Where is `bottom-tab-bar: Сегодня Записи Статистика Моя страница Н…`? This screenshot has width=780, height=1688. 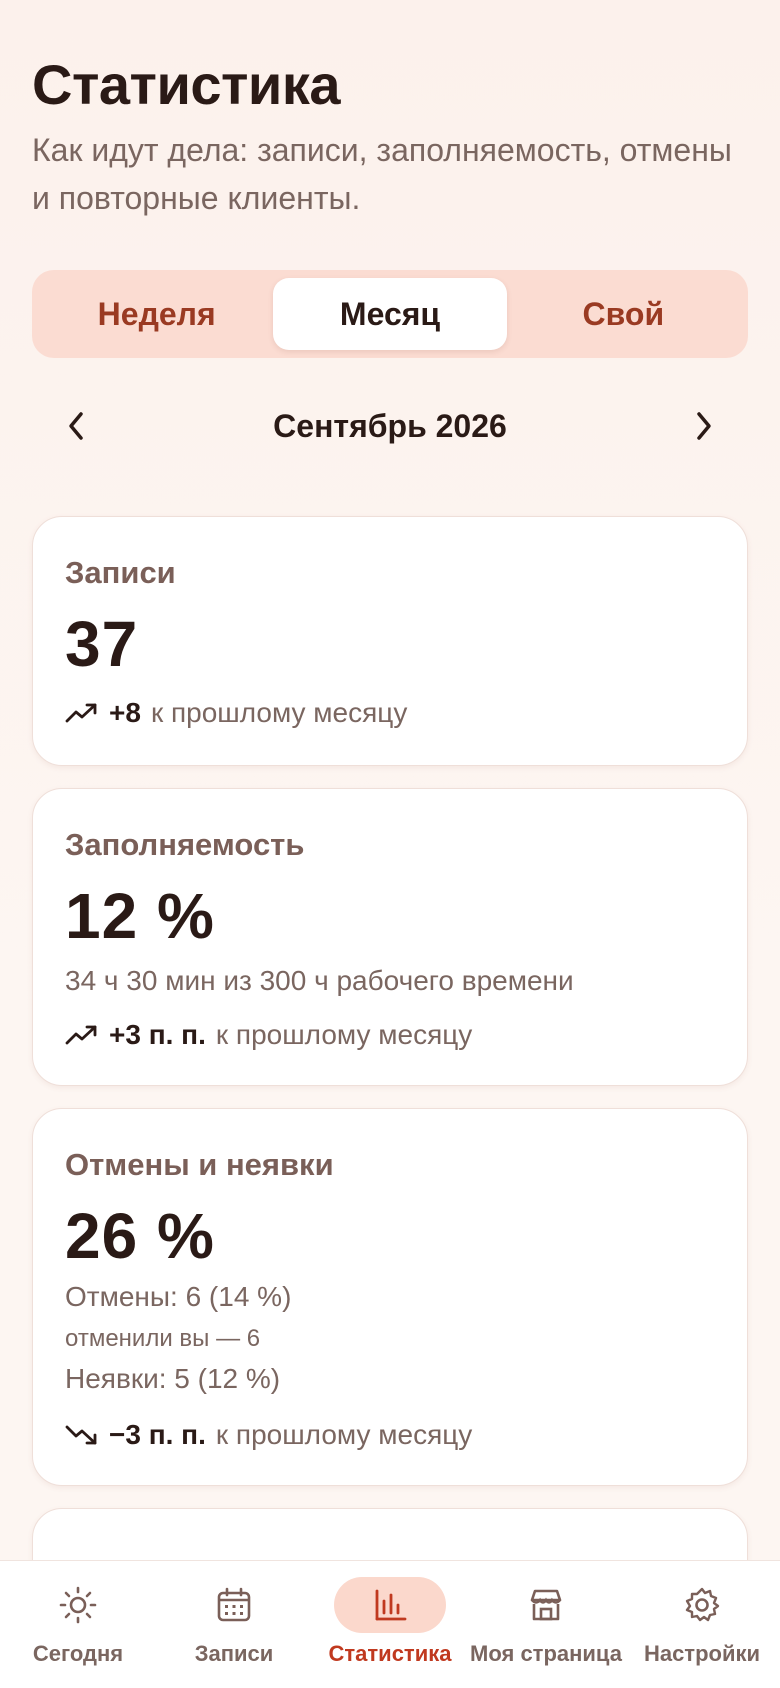
bottom-tab-bar: Сегодня Записи Статистика Моя страница Н… is located at coordinates (390, 1624).